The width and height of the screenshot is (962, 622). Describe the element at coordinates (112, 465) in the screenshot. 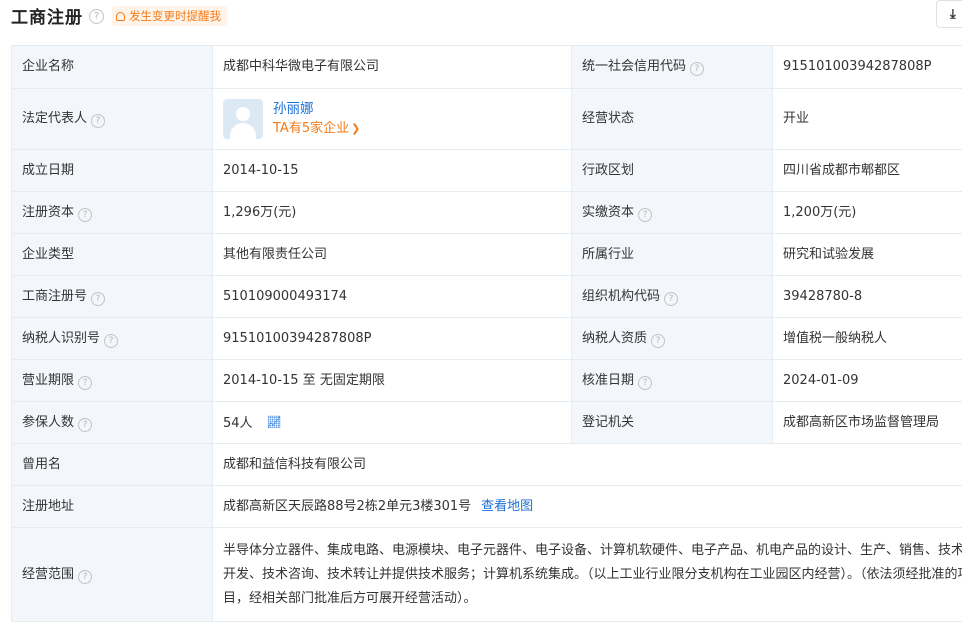

I see `label-former-name: 曾用名` at that location.